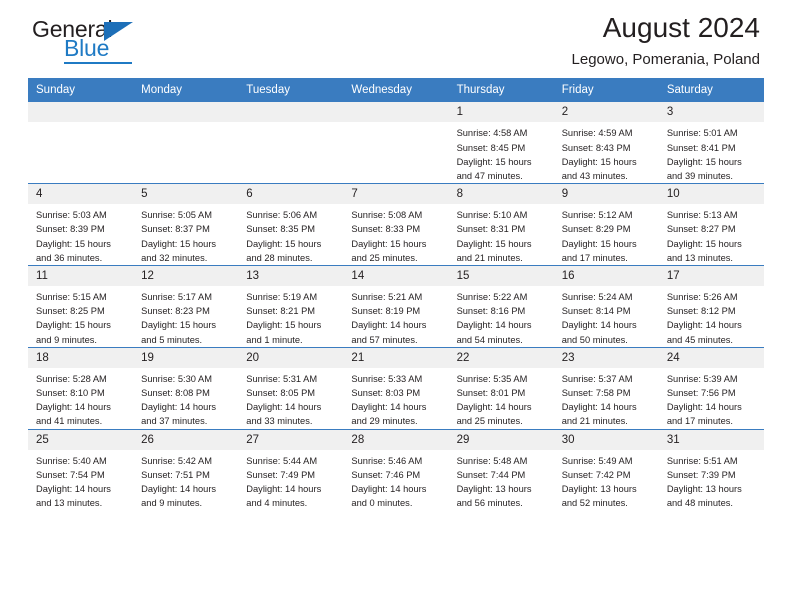 This screenshot has width=792, height=612. Describe the element at coordinates (73, 414) in the screenshot. I see `daylight-text: Daylight: 14 hours and 41 minutes.` at that location.